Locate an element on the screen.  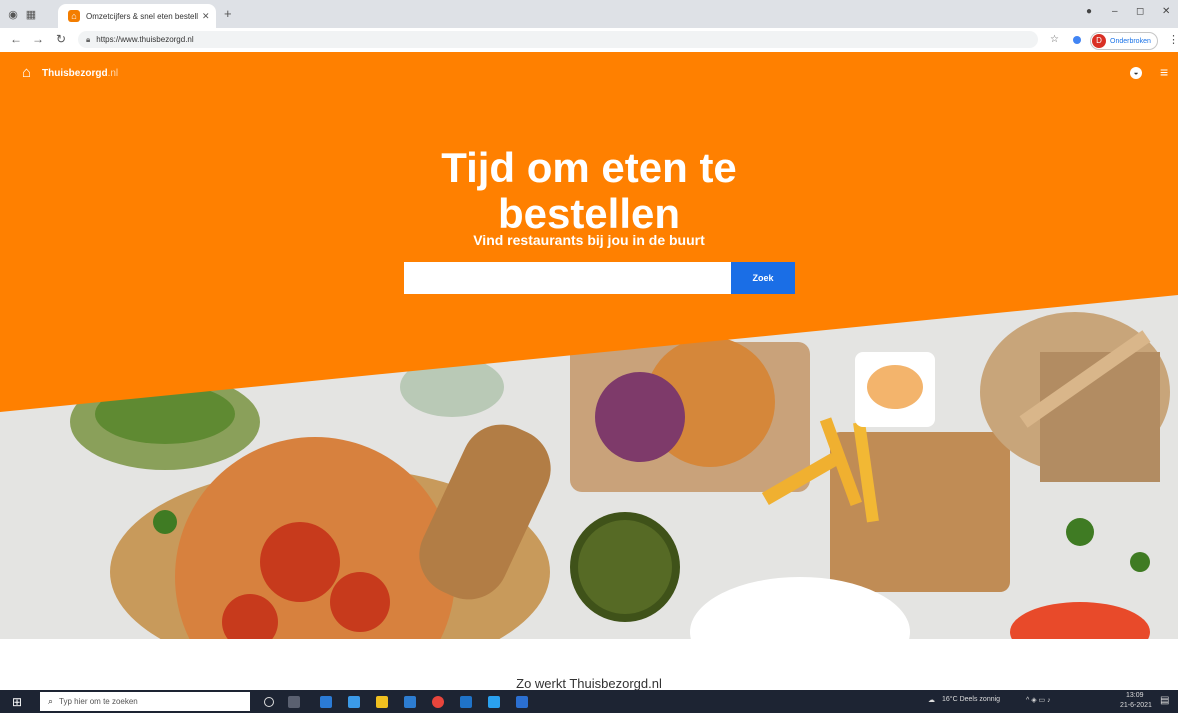
windows-start-icon: ⊞ is located at coordinates (17, 702).